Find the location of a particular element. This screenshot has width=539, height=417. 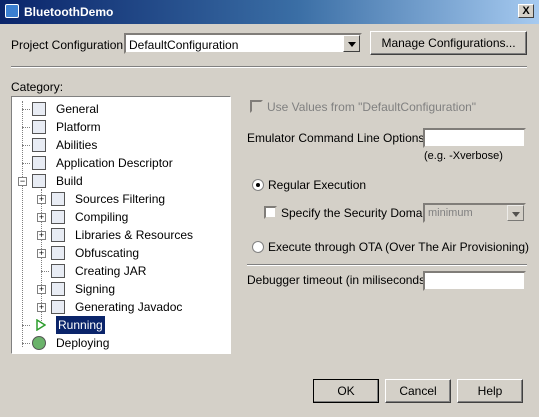

app-icon is located at coordinates (12, 11).